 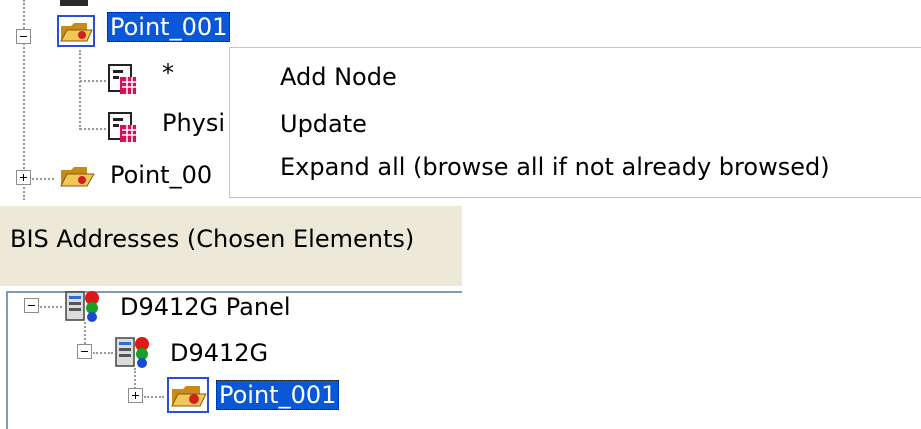 I want to click on panel-title: BIS Addresses (Chosen Elements), so click(x=212, y=239).